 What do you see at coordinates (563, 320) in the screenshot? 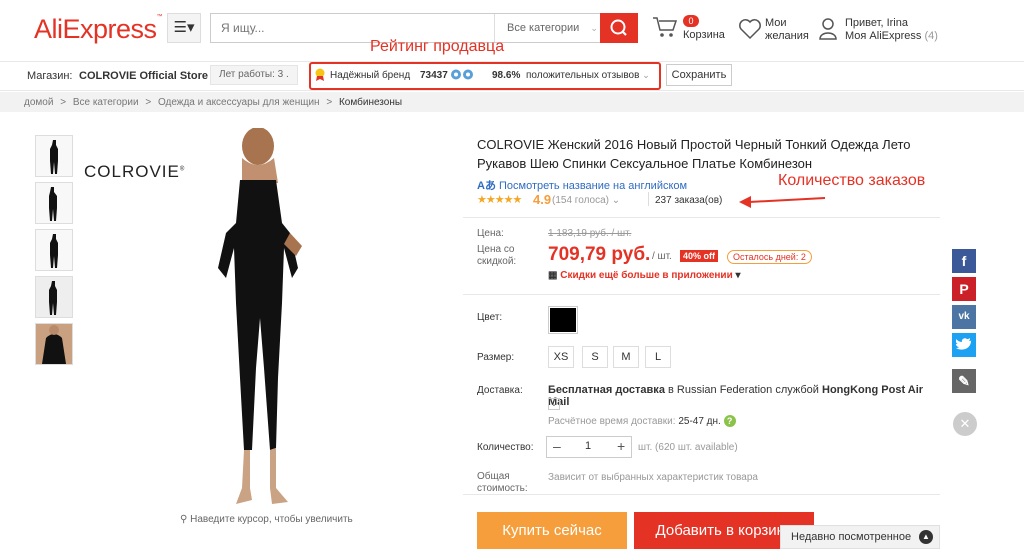
I see `color-swatch-black` at bounding box center [563, 320].